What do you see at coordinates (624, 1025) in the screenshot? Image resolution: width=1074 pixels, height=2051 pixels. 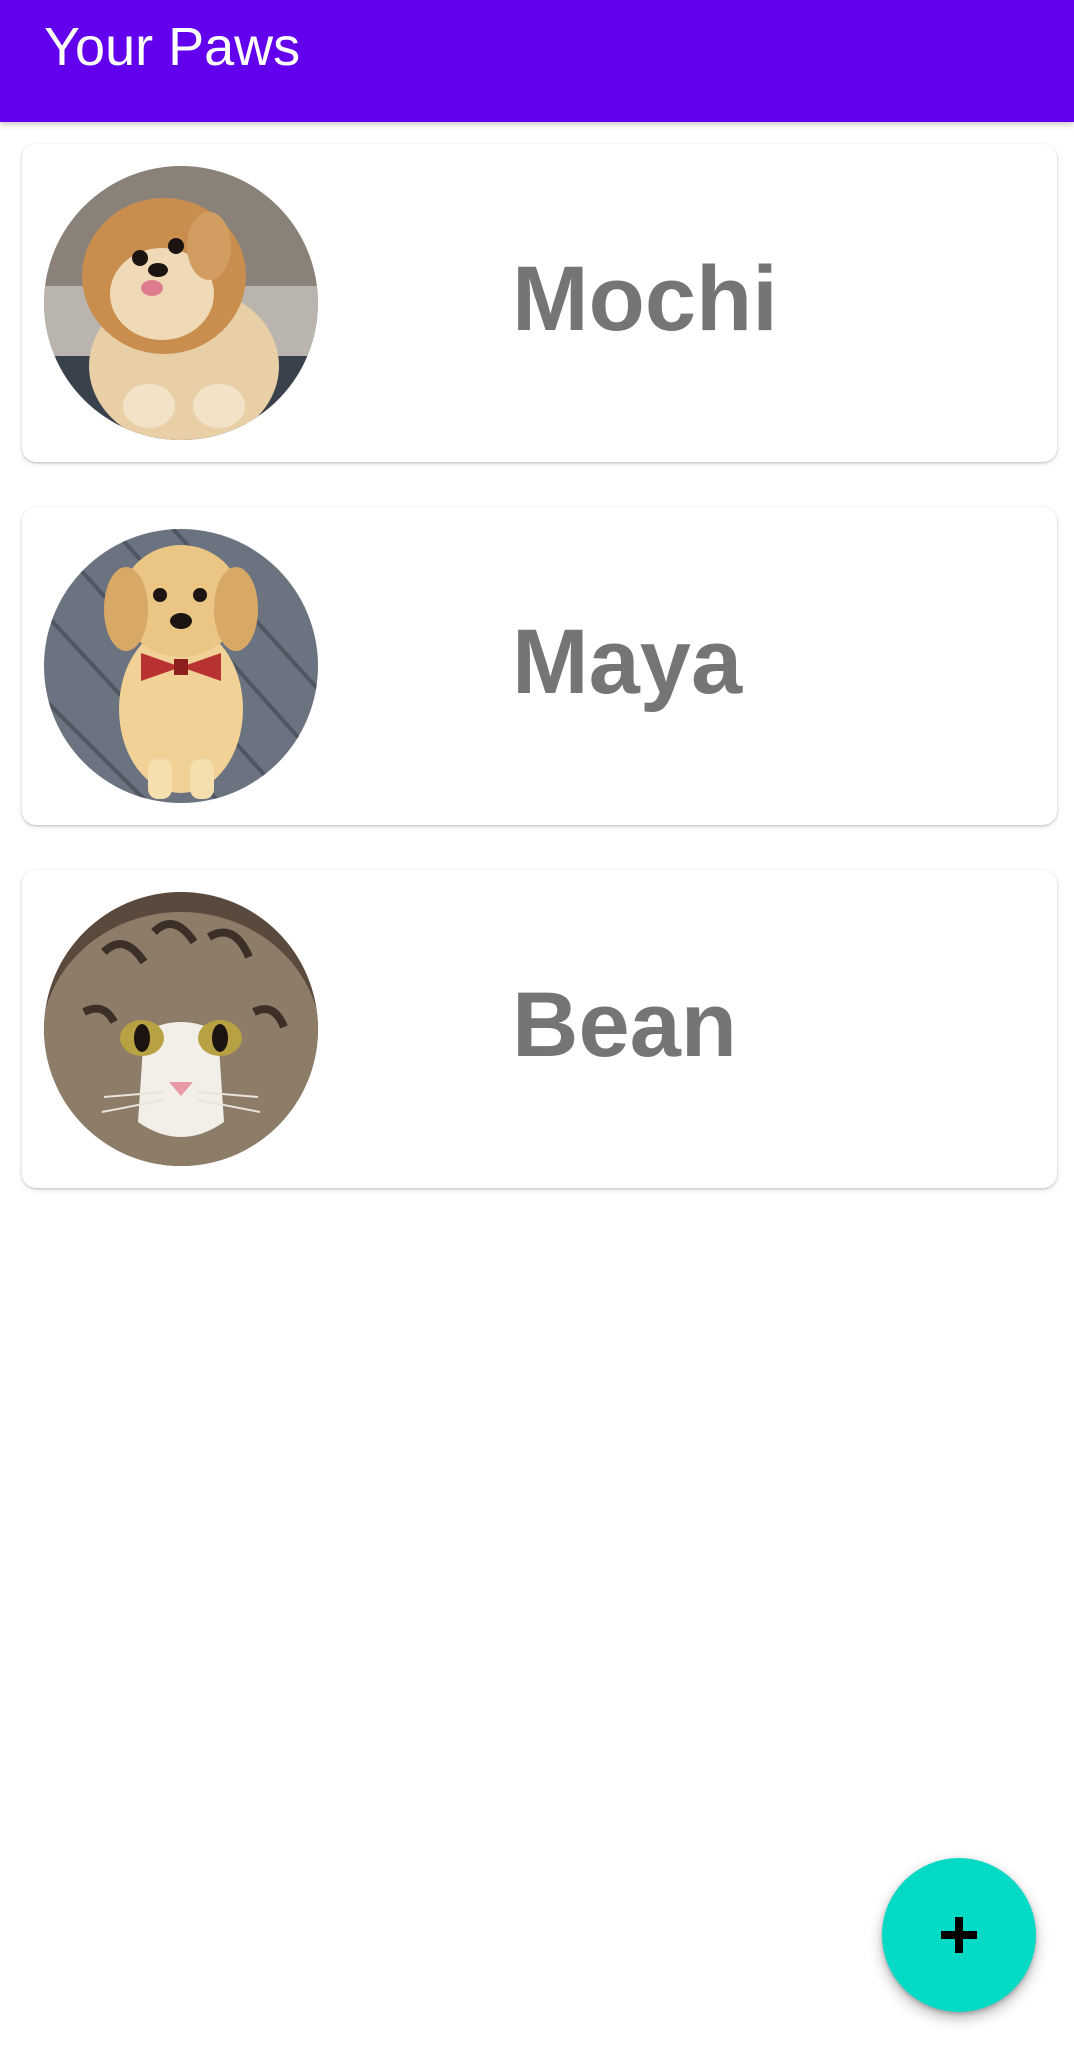 I see `pet-name: Bean` at bounding box center [624, 1025].